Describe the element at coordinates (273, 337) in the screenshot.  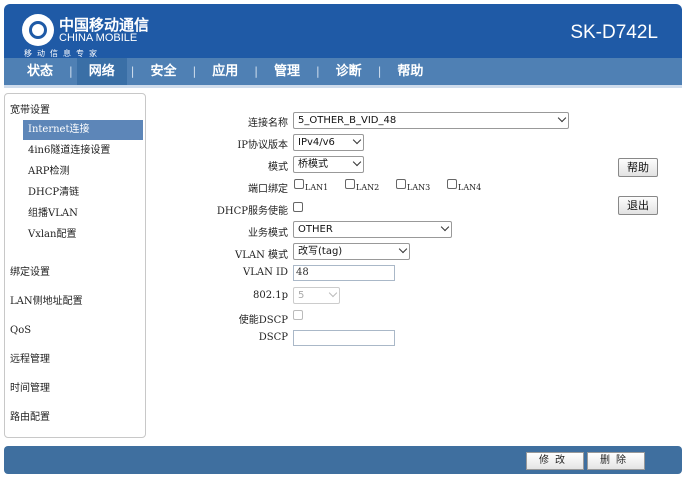
I see `dscp-label: DSCP` at that location.